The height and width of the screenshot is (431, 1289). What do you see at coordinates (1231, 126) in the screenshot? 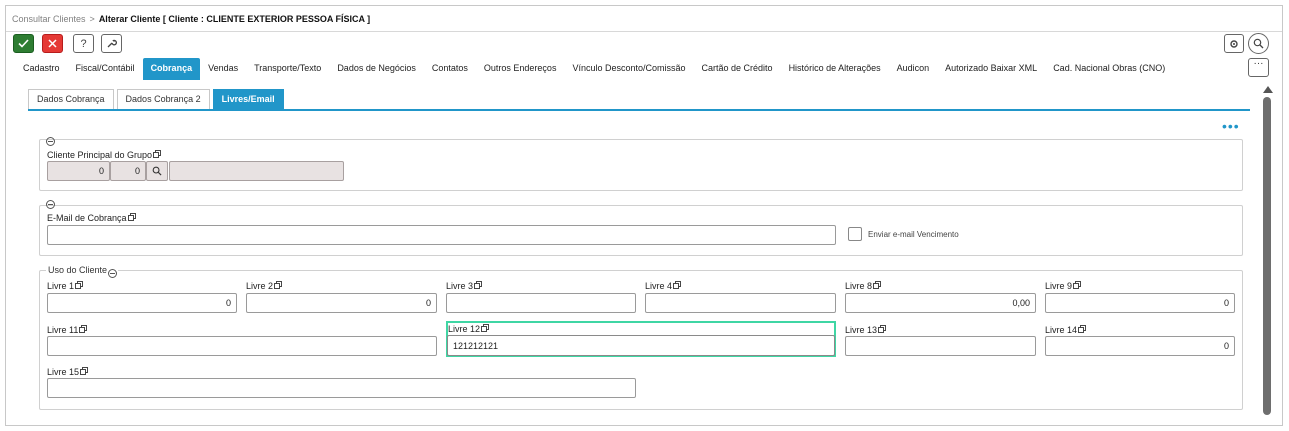
I see `options-menu-icon: •••` at bounding box center [1231, 126].